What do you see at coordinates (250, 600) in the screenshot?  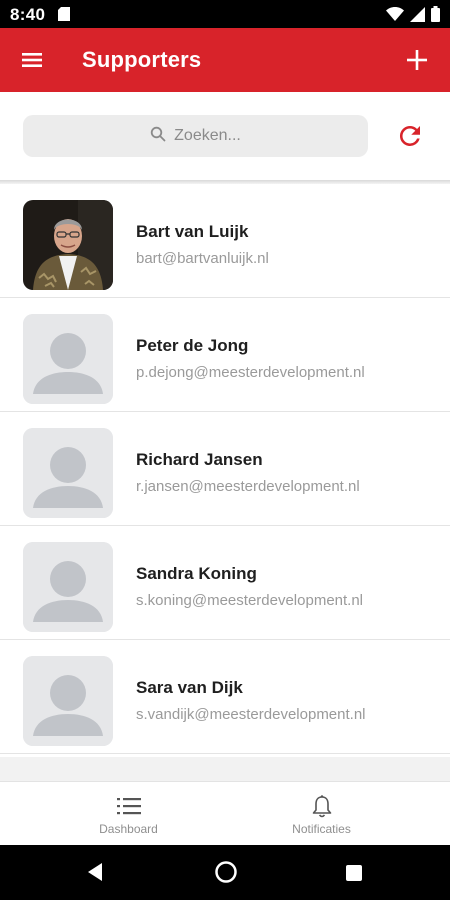 I see `supporter-email: s.koning@meesterdevelopment.nl` at bounding box center [250, 600].